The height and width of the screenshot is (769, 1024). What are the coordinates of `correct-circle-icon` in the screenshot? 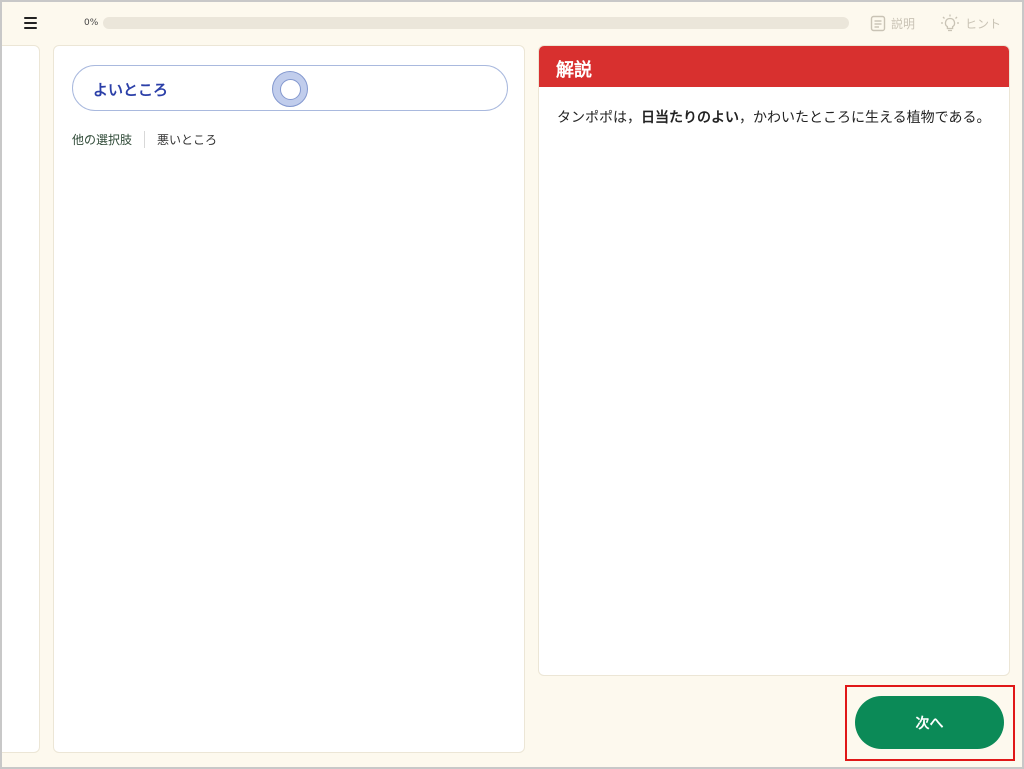 It's located at (290, 89).